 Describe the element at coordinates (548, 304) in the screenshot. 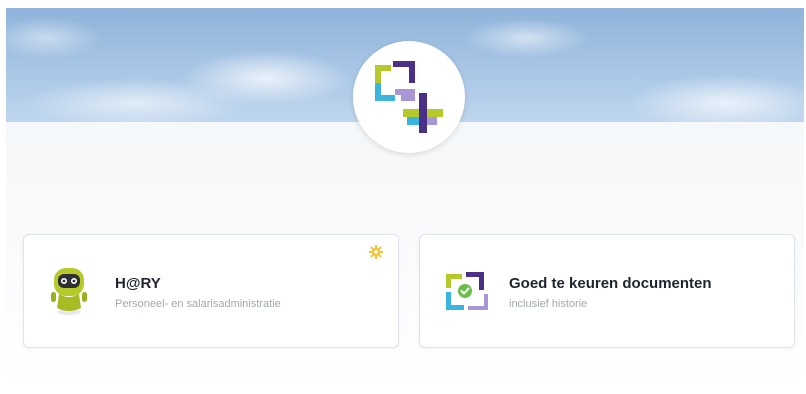

I see `documents-subtitle: inclusief historie` at that location.